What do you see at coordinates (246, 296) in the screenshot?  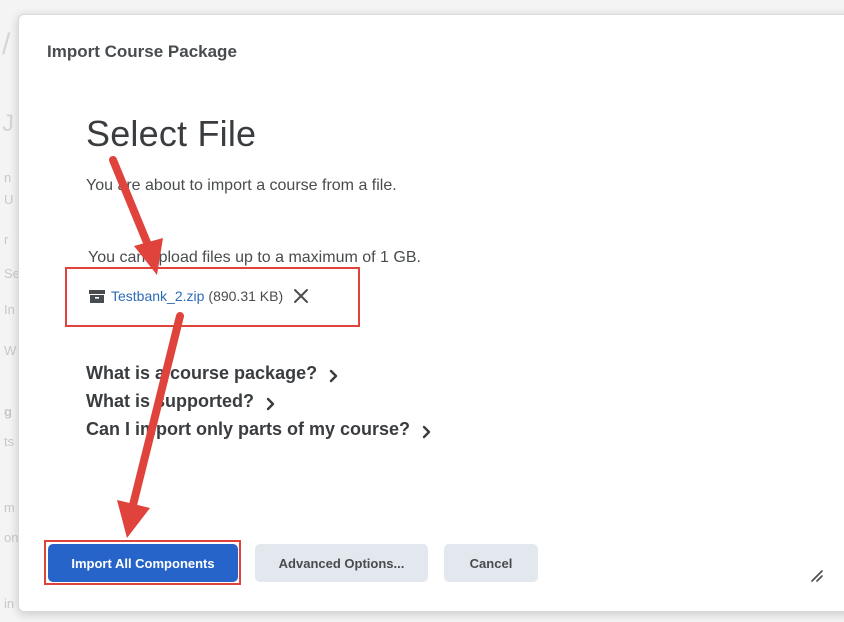 I see `file-size: (890.31 KB)` at bounding box center [246, 296].